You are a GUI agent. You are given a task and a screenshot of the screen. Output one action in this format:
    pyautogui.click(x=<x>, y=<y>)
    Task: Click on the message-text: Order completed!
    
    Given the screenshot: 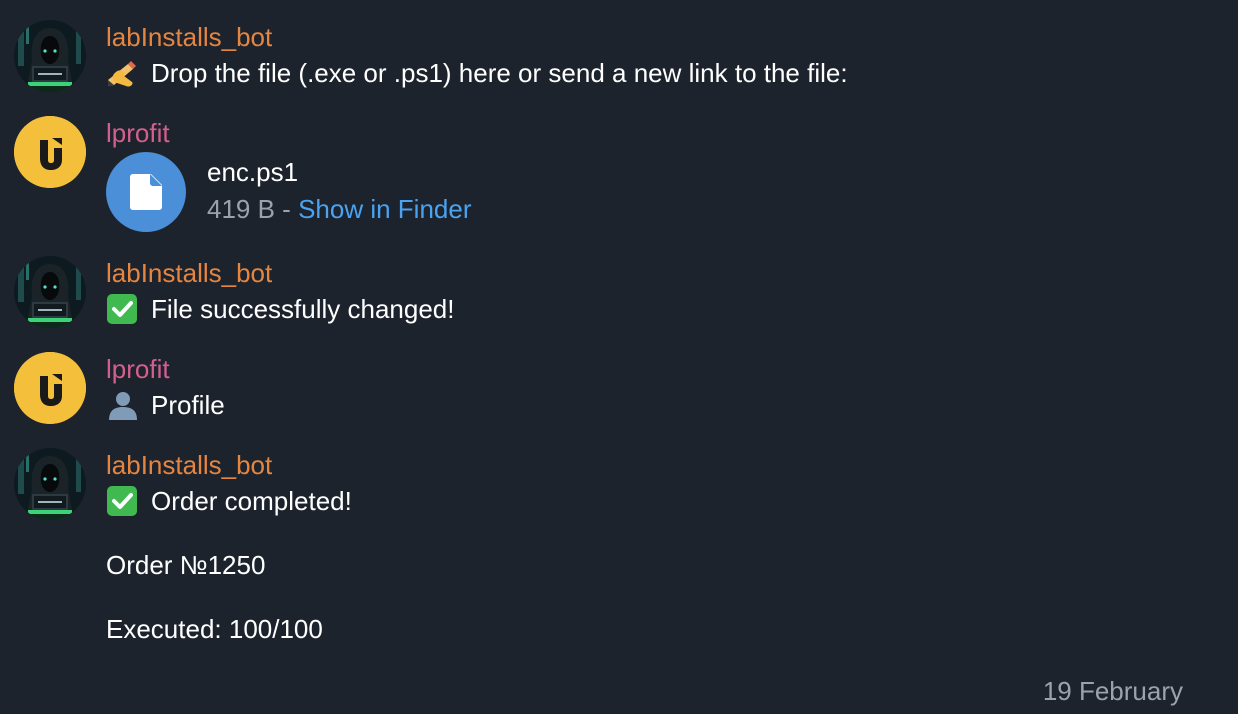 What is the action you would take?
    pyautogui.click(x=229, y=501)
    